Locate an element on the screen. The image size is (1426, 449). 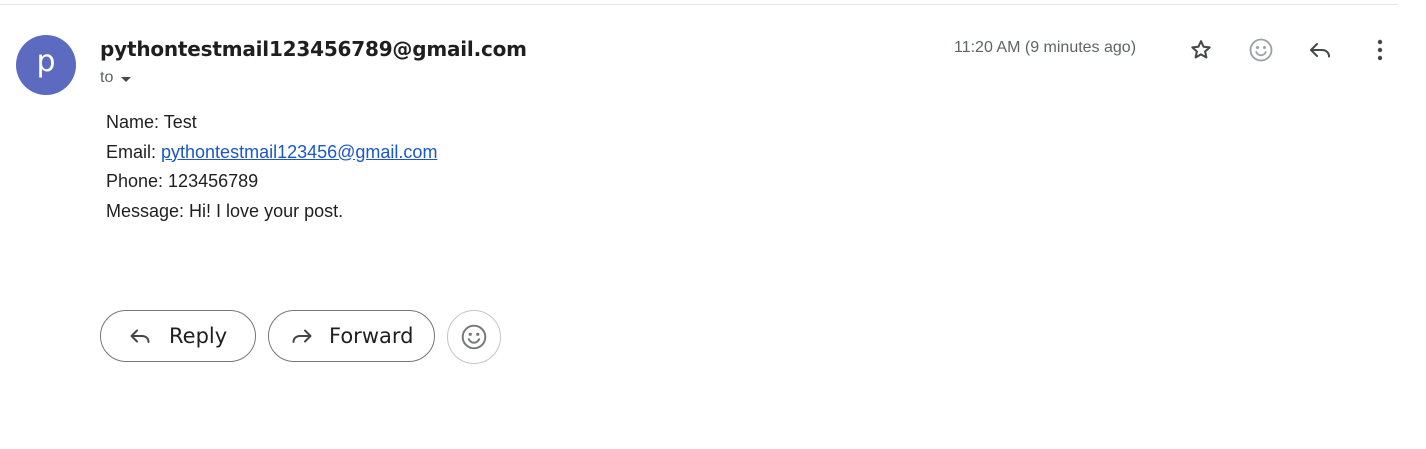
body-name-line: Name: Test is located at coordinates (151, 122).